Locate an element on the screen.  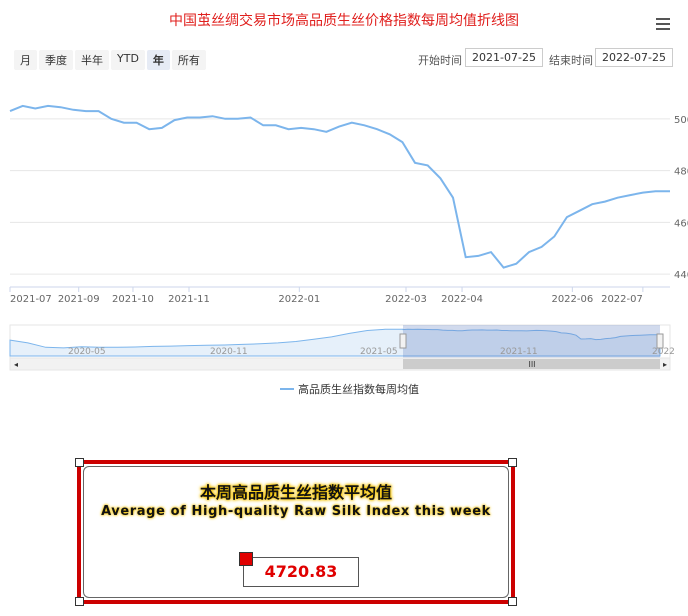
navigator-left-handle is located at coordinates (403, 341).